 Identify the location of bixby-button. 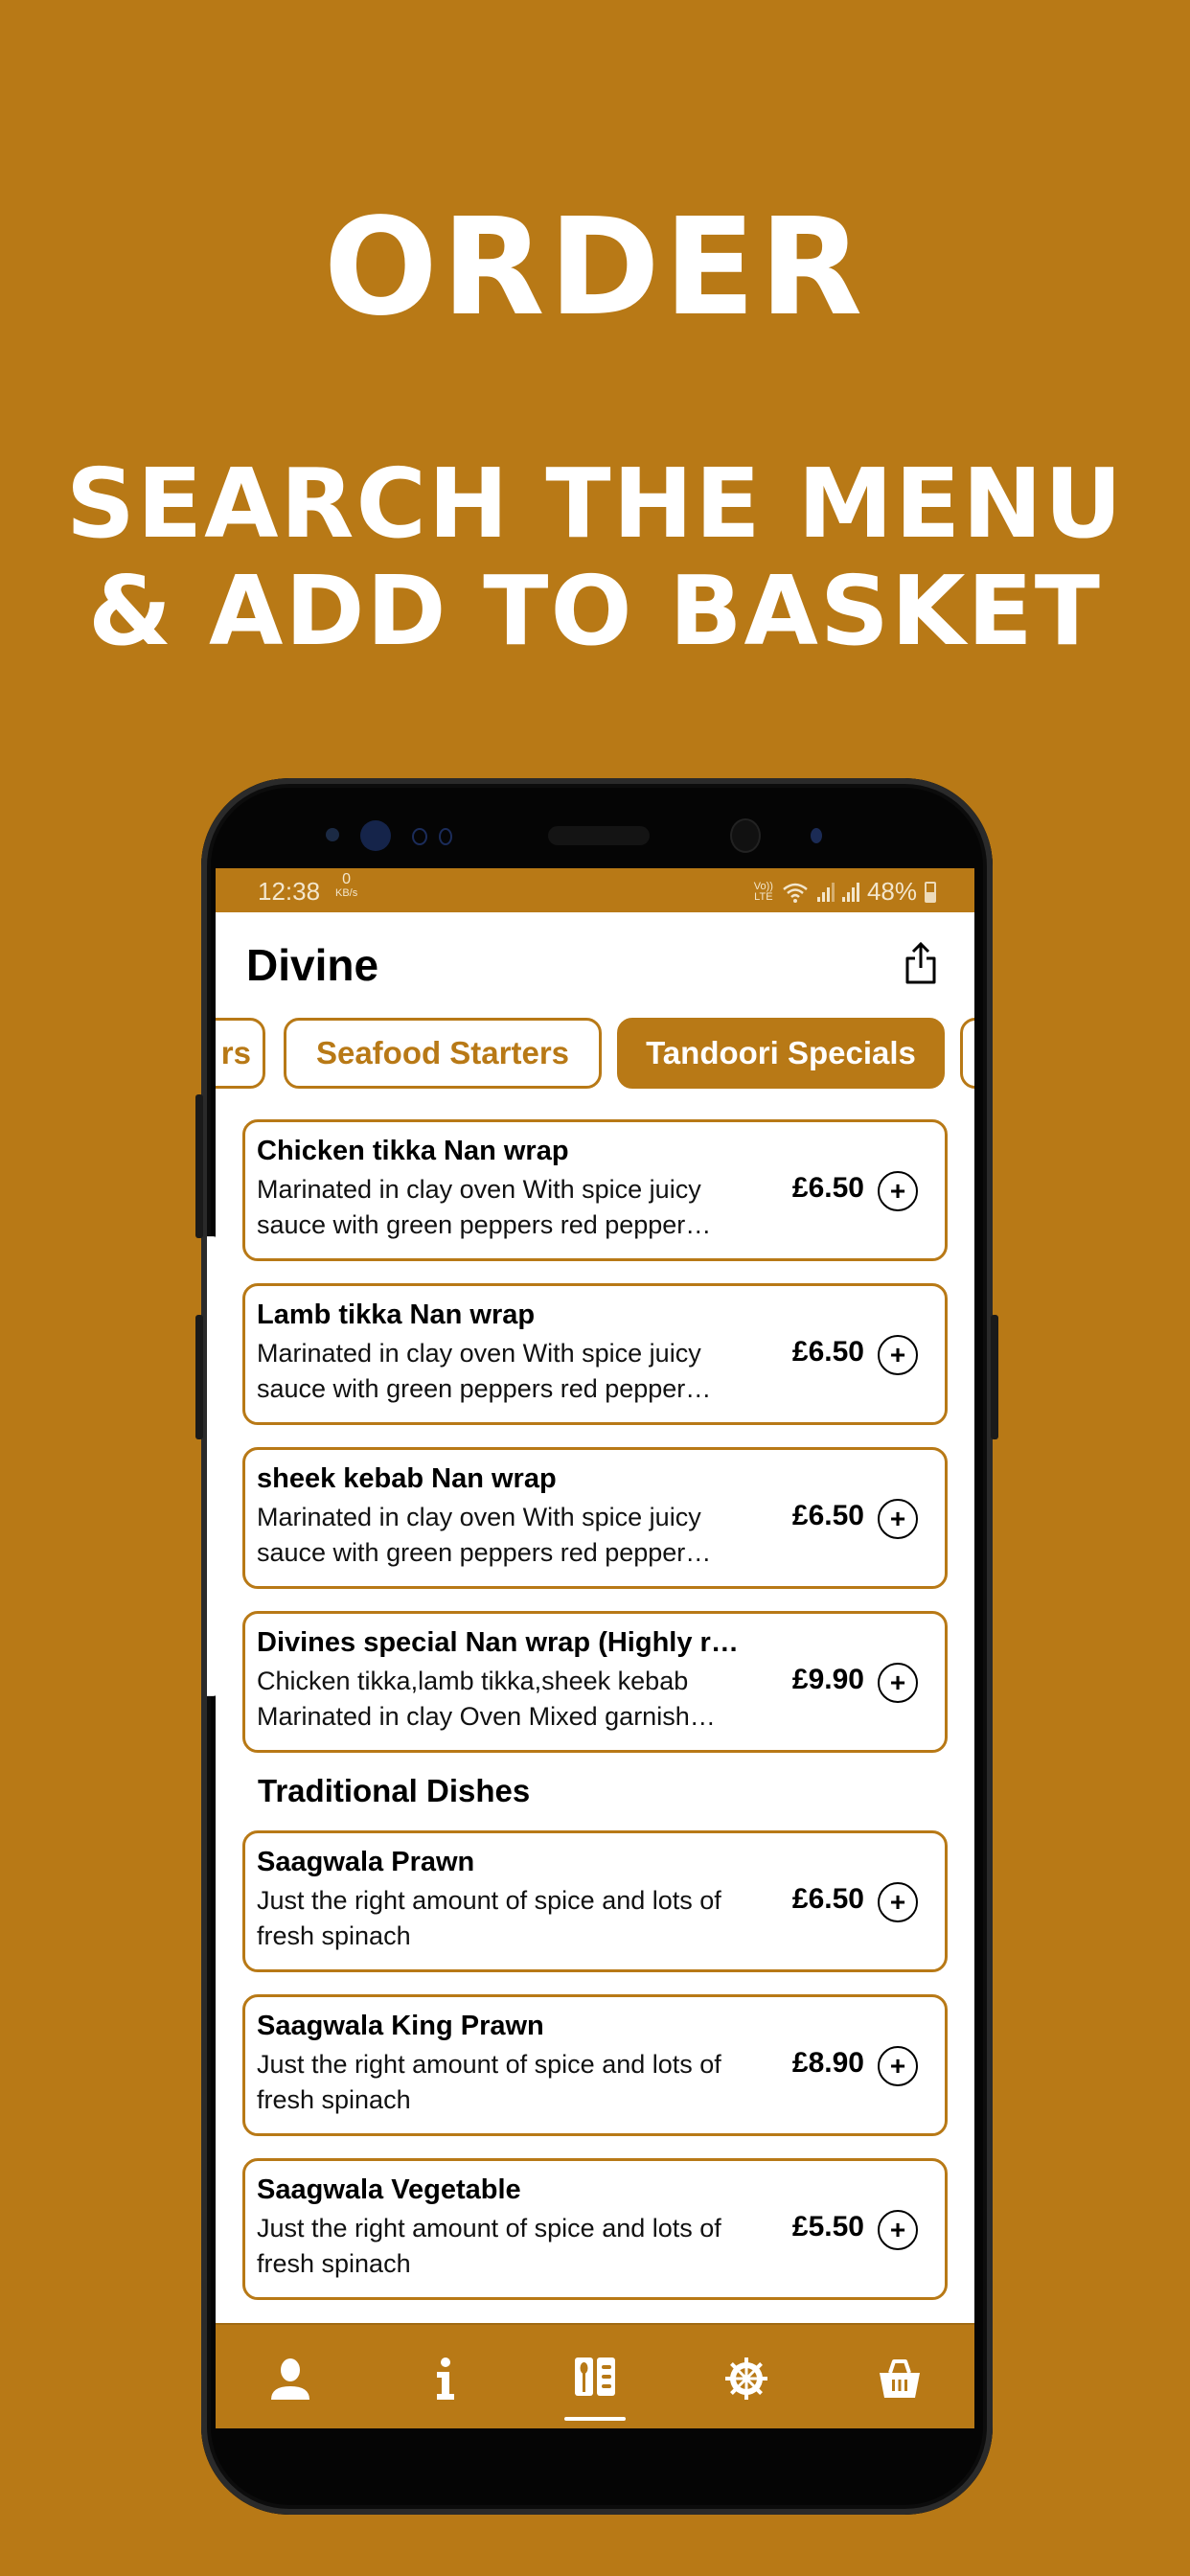
(199, 1377).